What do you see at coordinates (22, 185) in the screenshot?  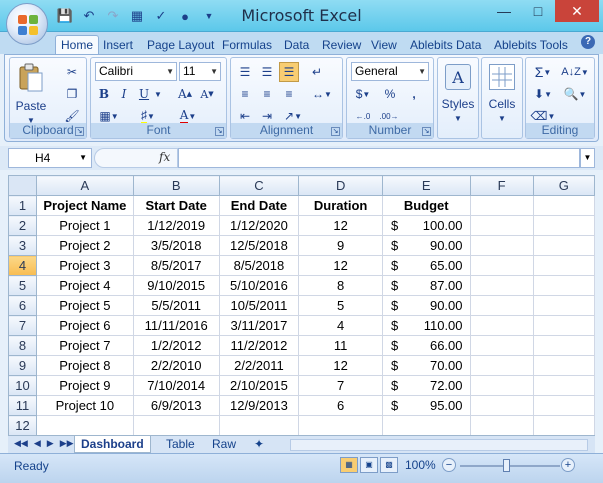 I see `select-all-button` at bounding box center [22, 185].